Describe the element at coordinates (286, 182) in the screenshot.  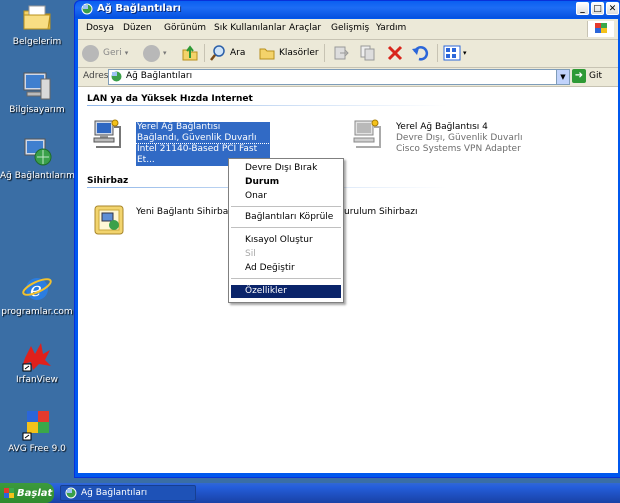
I see `menu-item-status: Durum` at that location.